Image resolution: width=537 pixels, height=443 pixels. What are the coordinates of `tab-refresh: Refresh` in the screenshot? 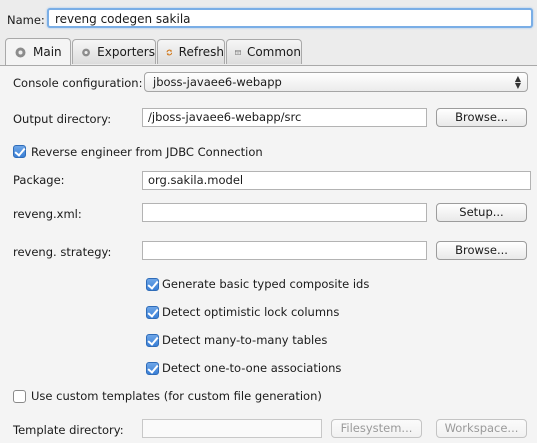 It's located at (191, 51).